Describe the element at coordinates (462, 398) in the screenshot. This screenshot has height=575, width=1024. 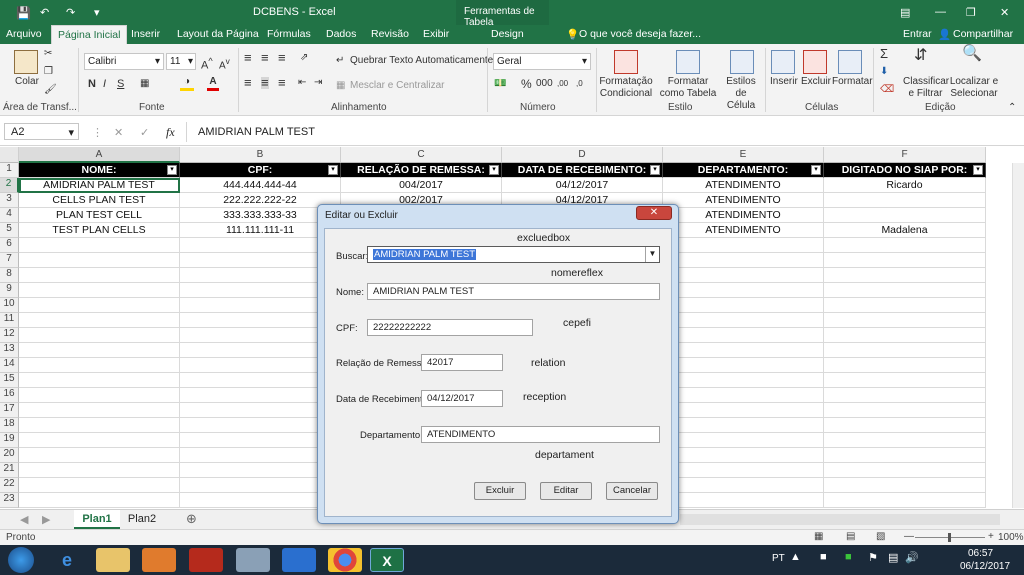
I see `reception-date-field: 04/12/2017` at that location.